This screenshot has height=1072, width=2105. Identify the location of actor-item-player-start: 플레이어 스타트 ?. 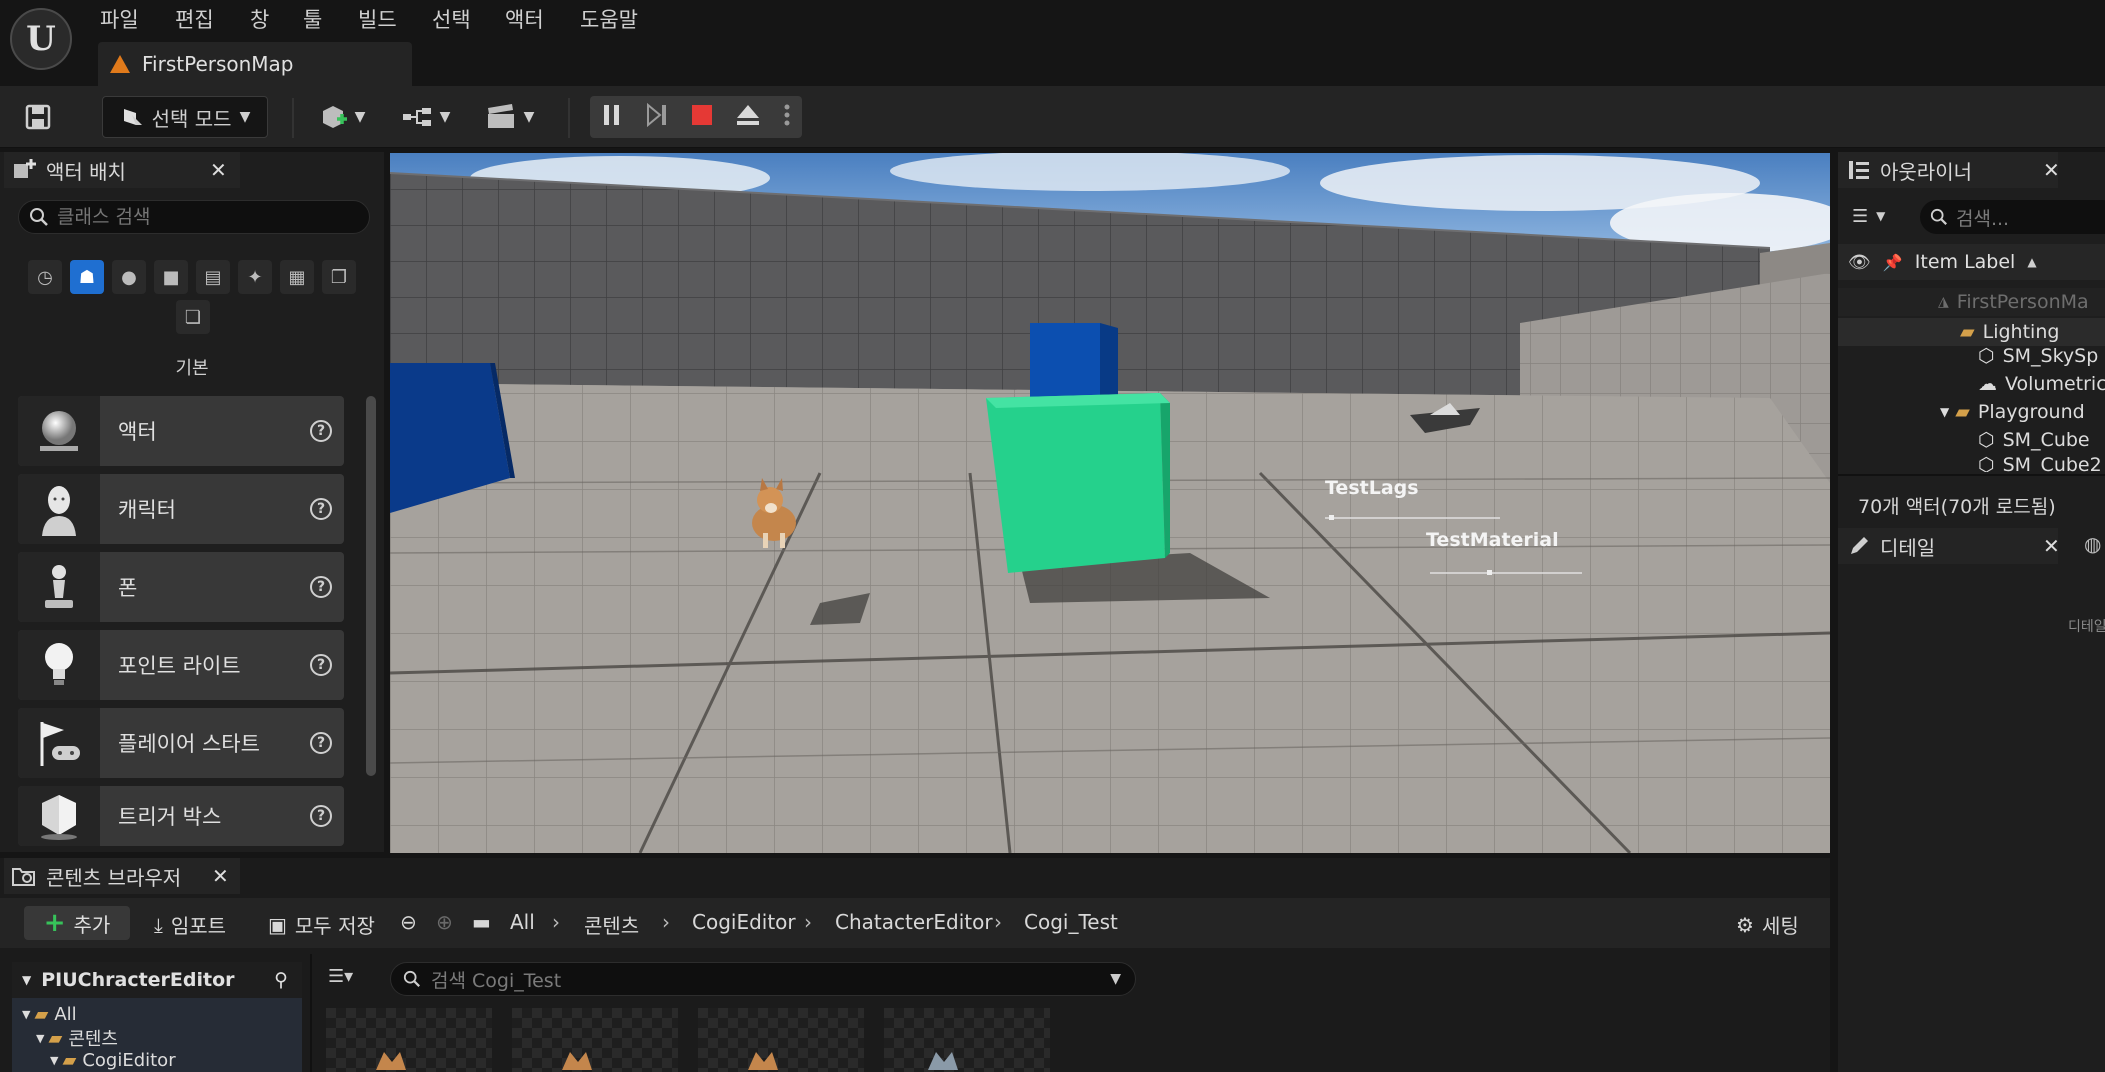
(181, 743).